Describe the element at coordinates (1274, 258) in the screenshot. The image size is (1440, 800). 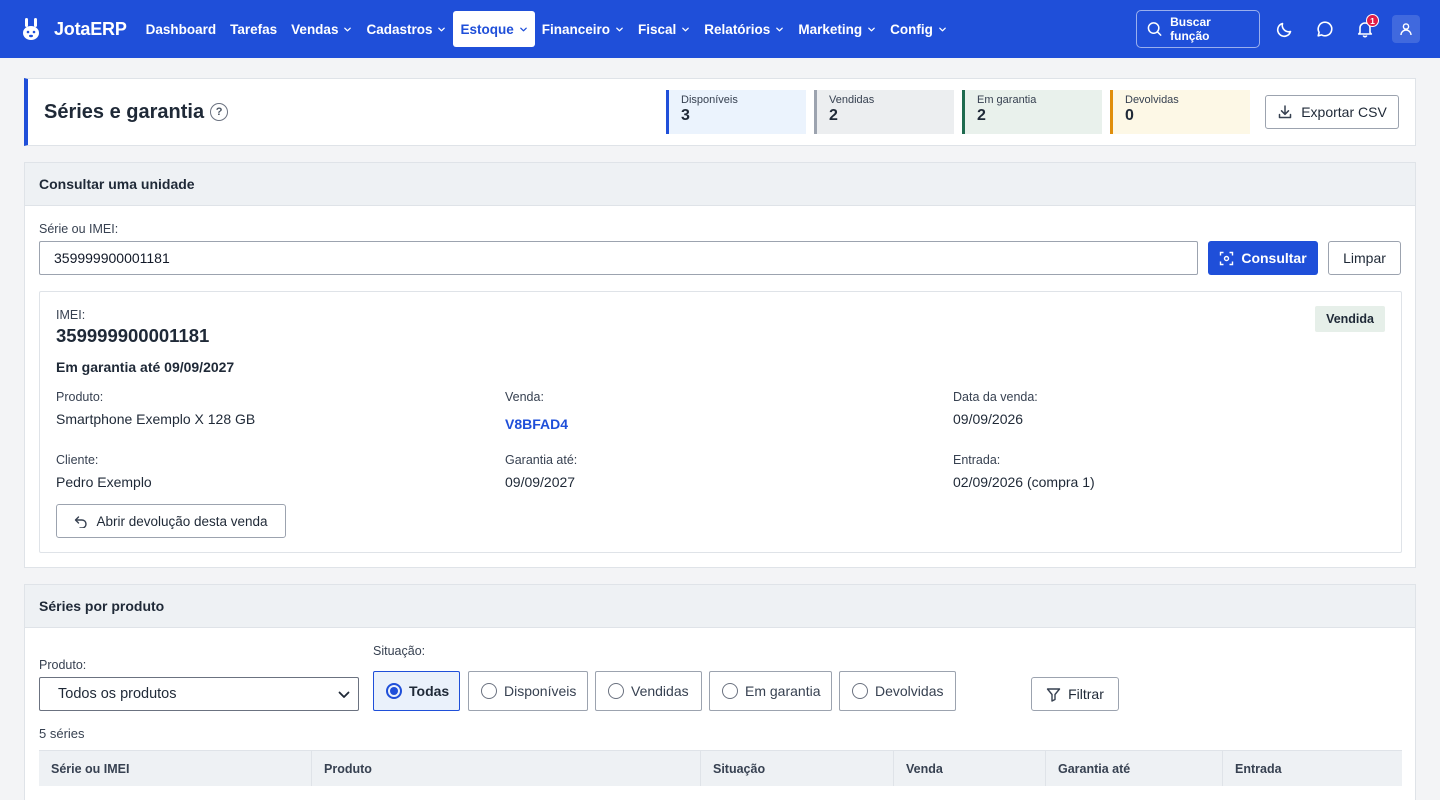
I see `consult-label: Consultar` at that location.